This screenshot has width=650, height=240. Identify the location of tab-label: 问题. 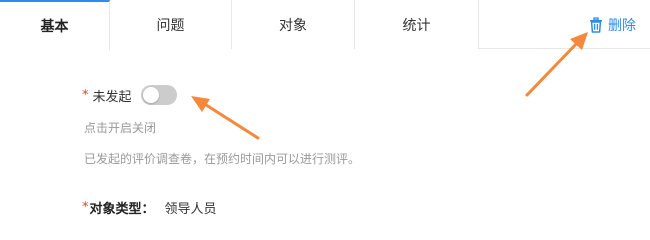
(170, 25).